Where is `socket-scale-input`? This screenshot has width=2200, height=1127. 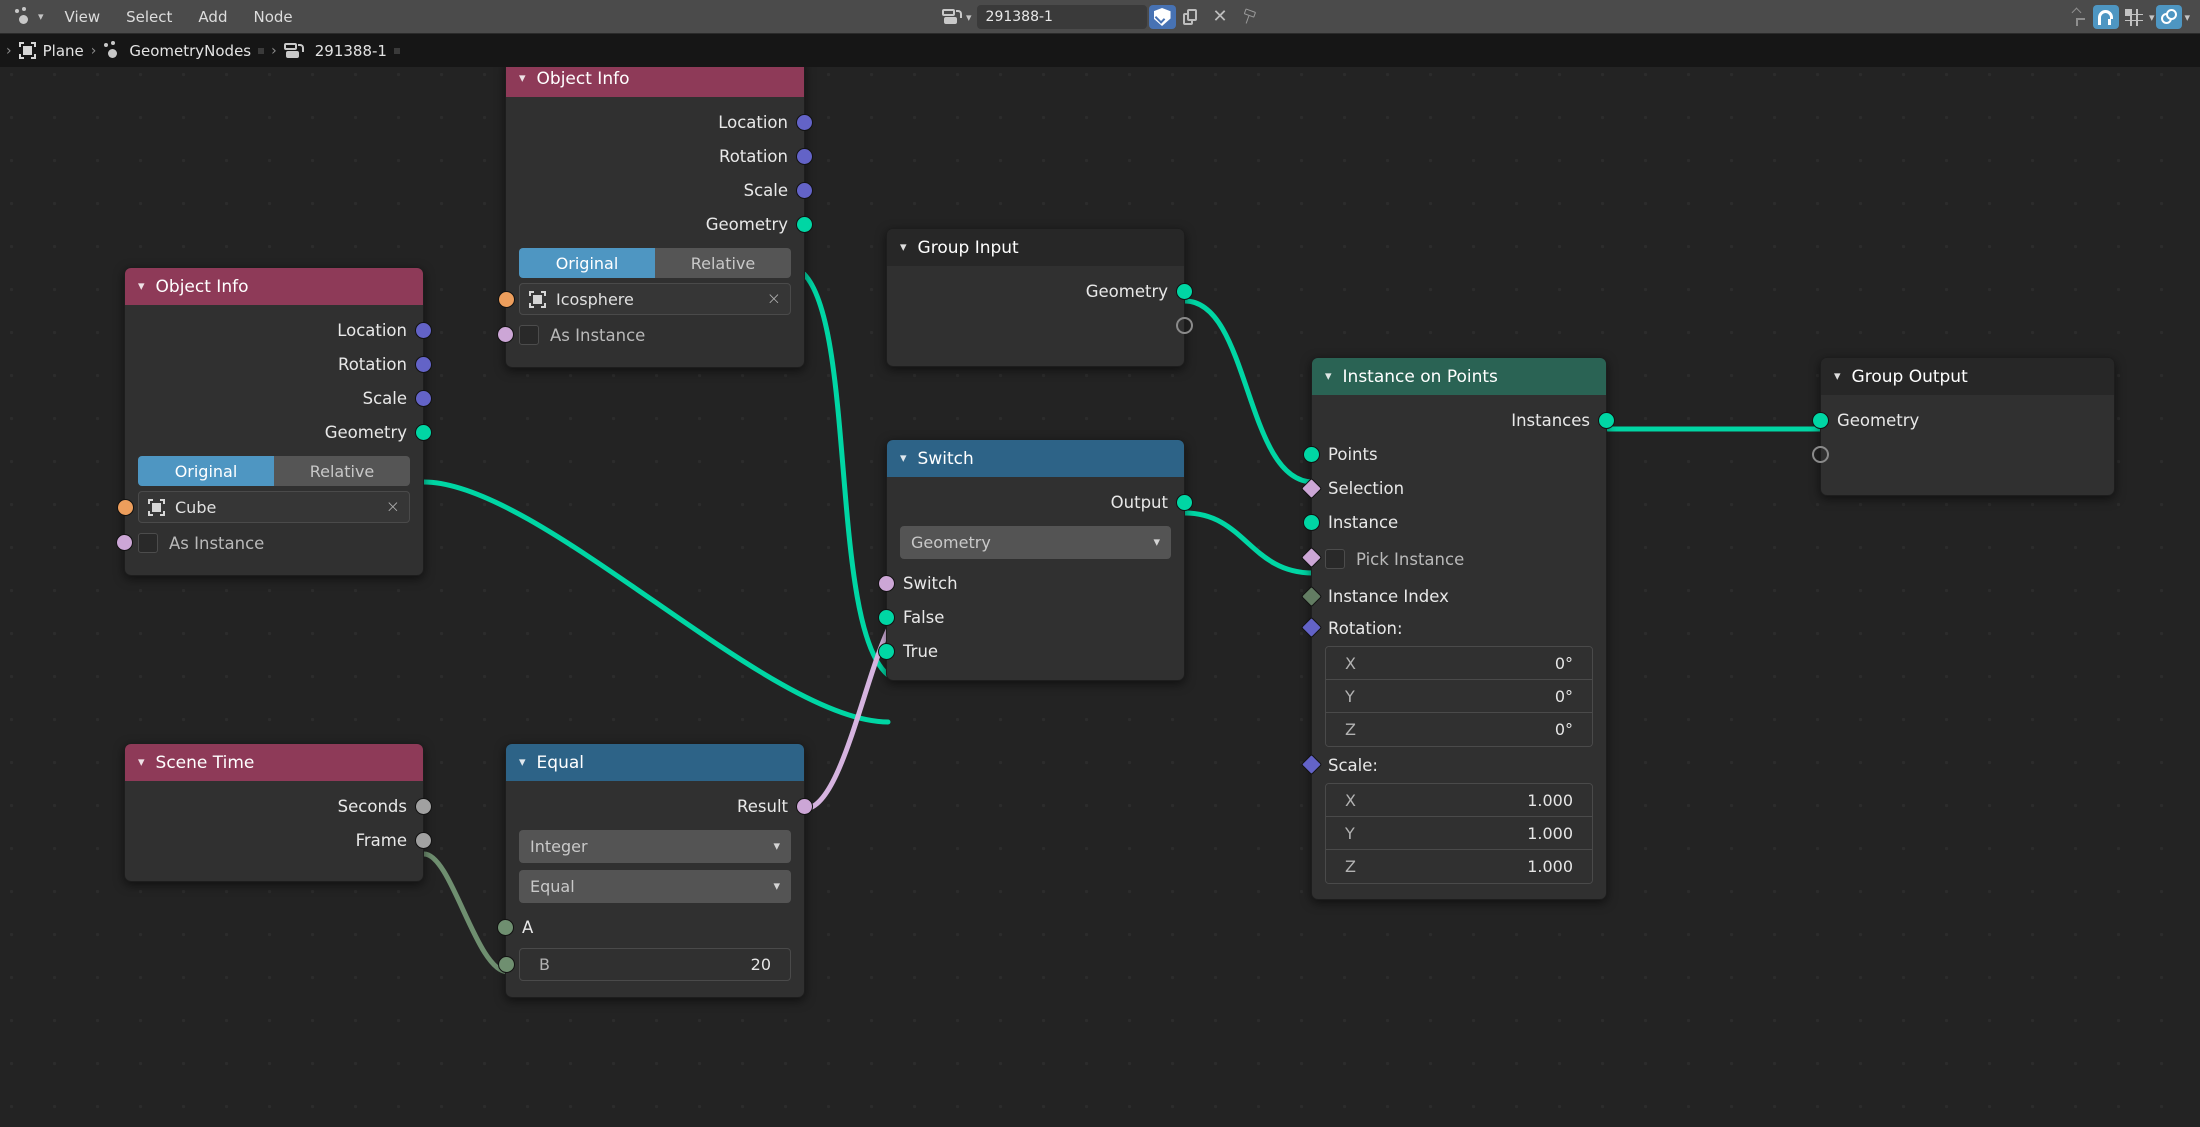
socket-scale-input is located at coordinates (1311, 764).